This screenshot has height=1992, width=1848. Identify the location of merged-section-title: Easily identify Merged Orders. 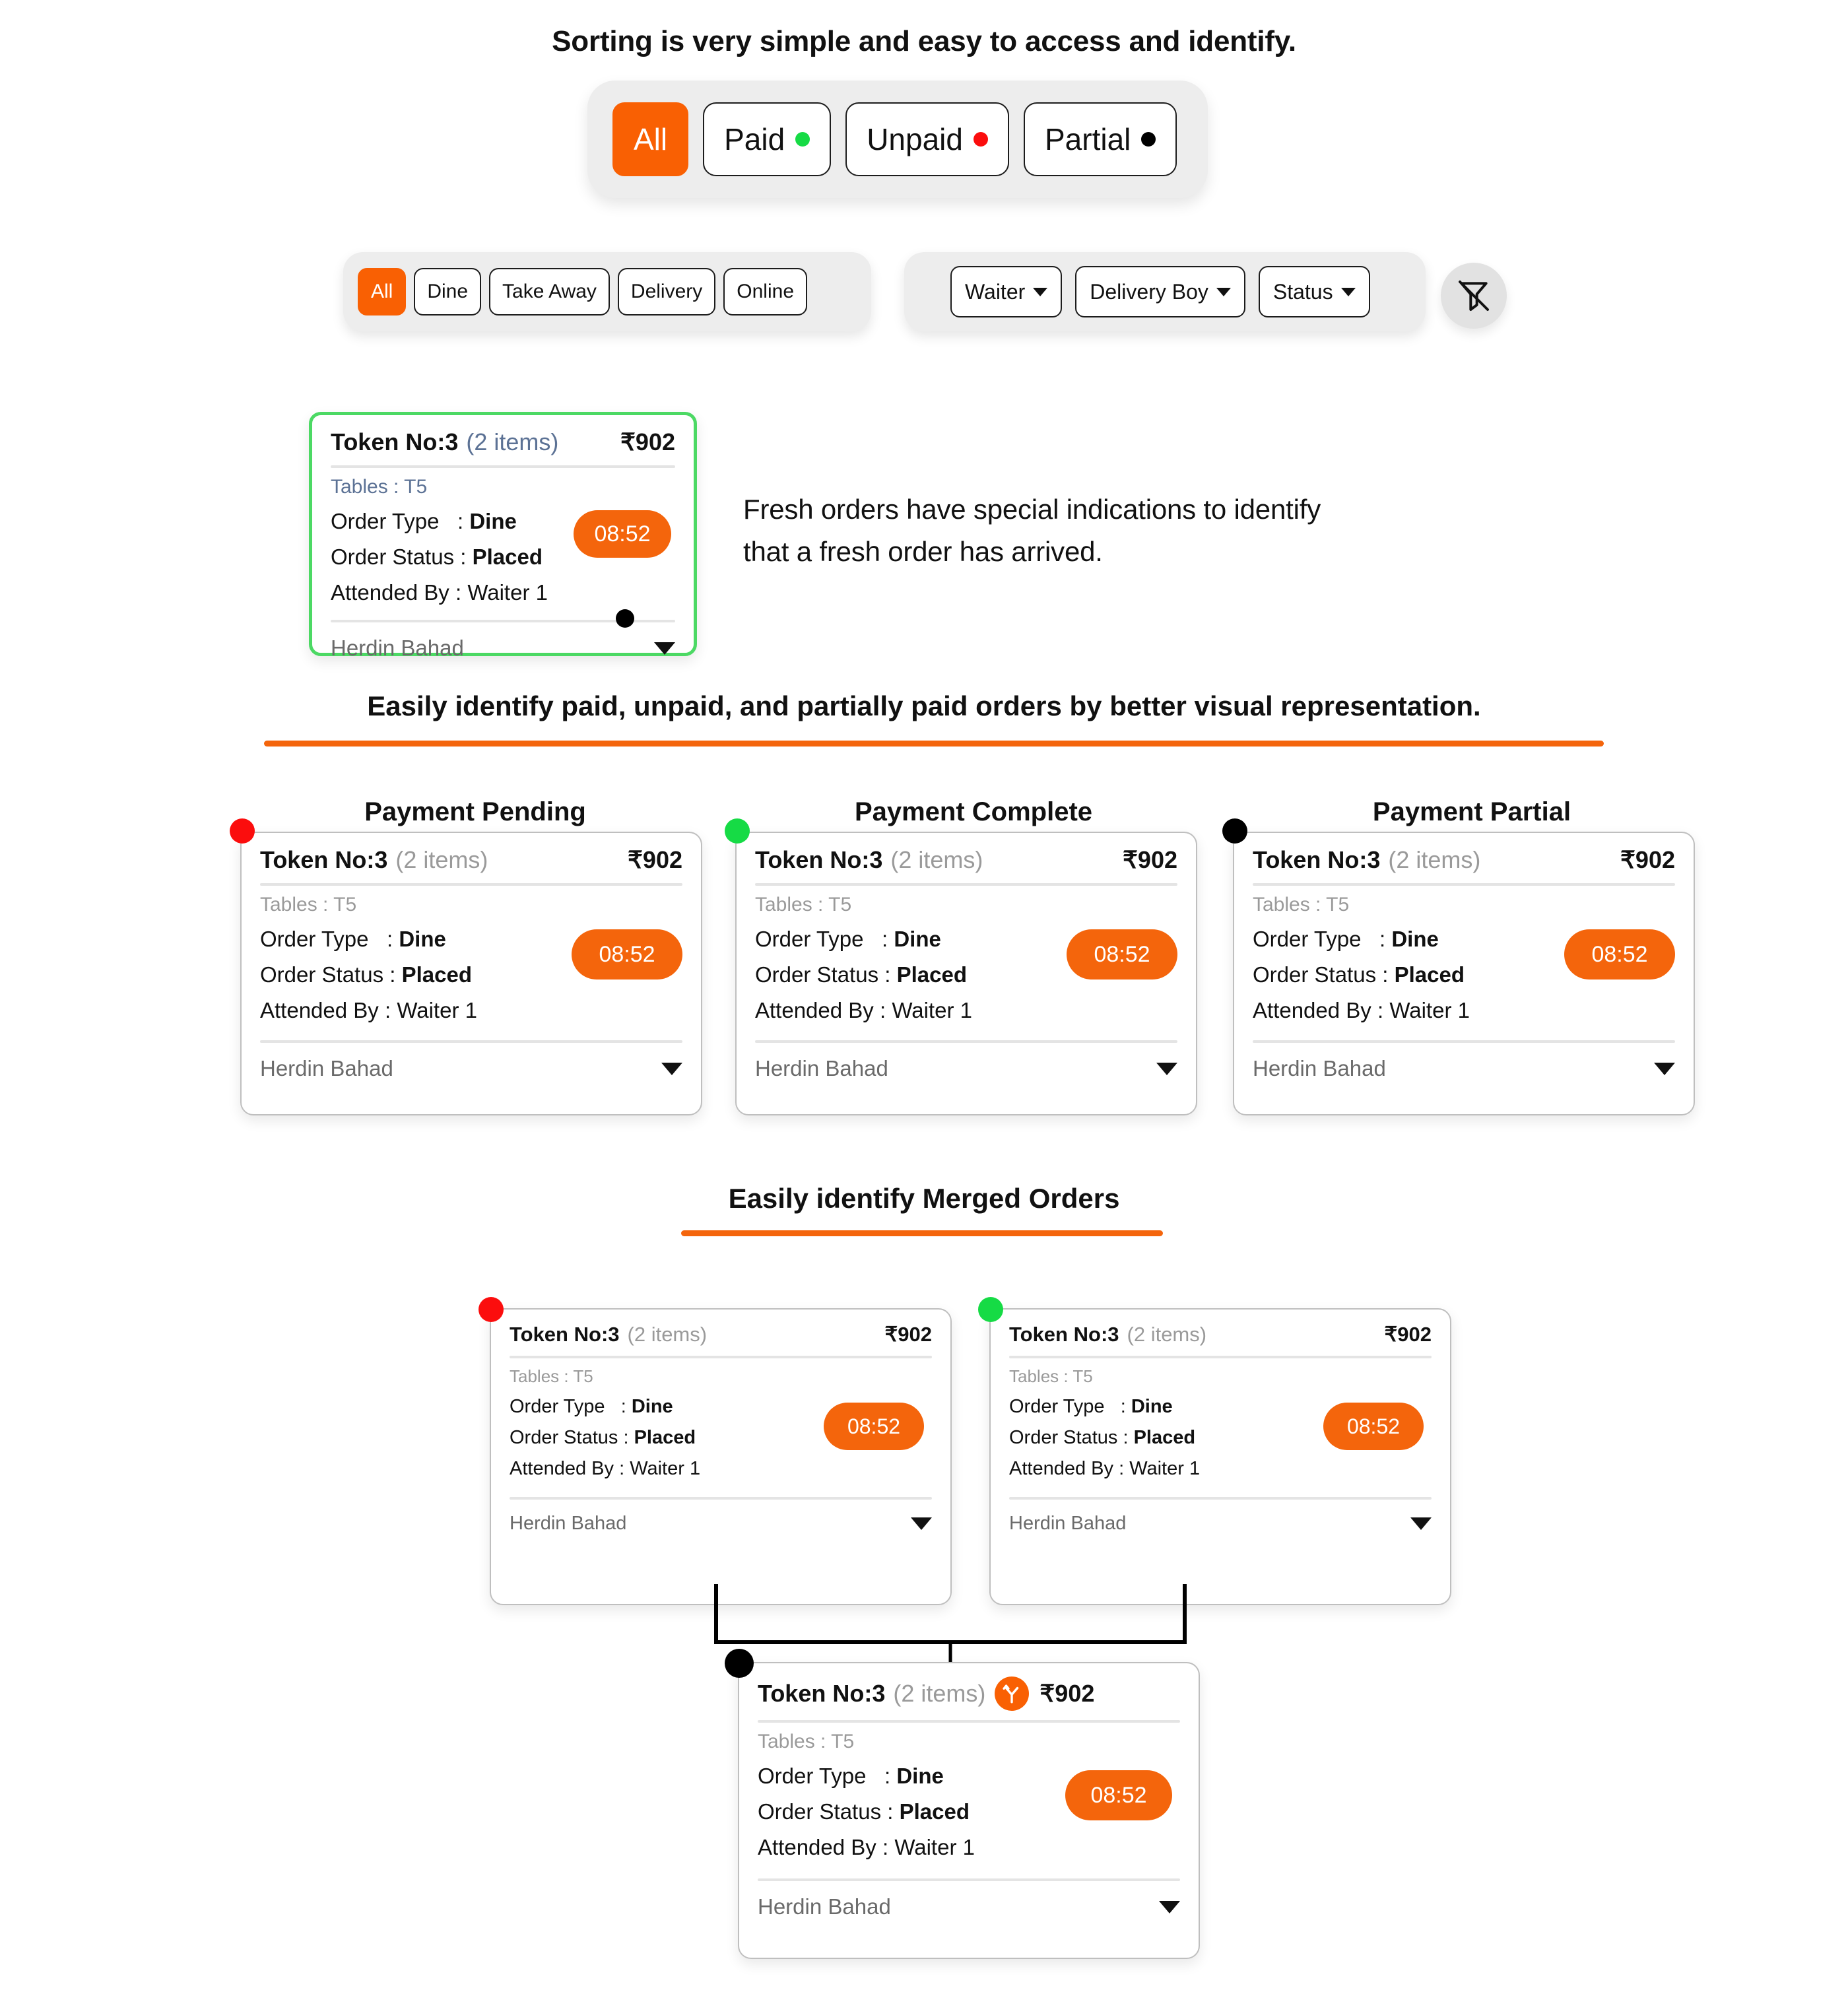
(924, 1198).